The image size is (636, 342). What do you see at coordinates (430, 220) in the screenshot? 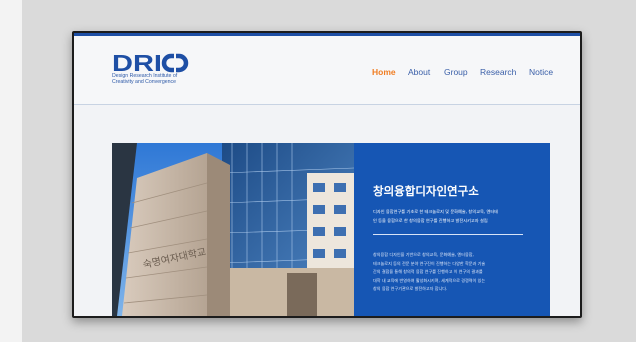
I see `panel-subtitle-line: 인 등을 융합으로 한 창의융합 연구를 진행하고 발전시키고자 설립` at bounding box center [430, 220].